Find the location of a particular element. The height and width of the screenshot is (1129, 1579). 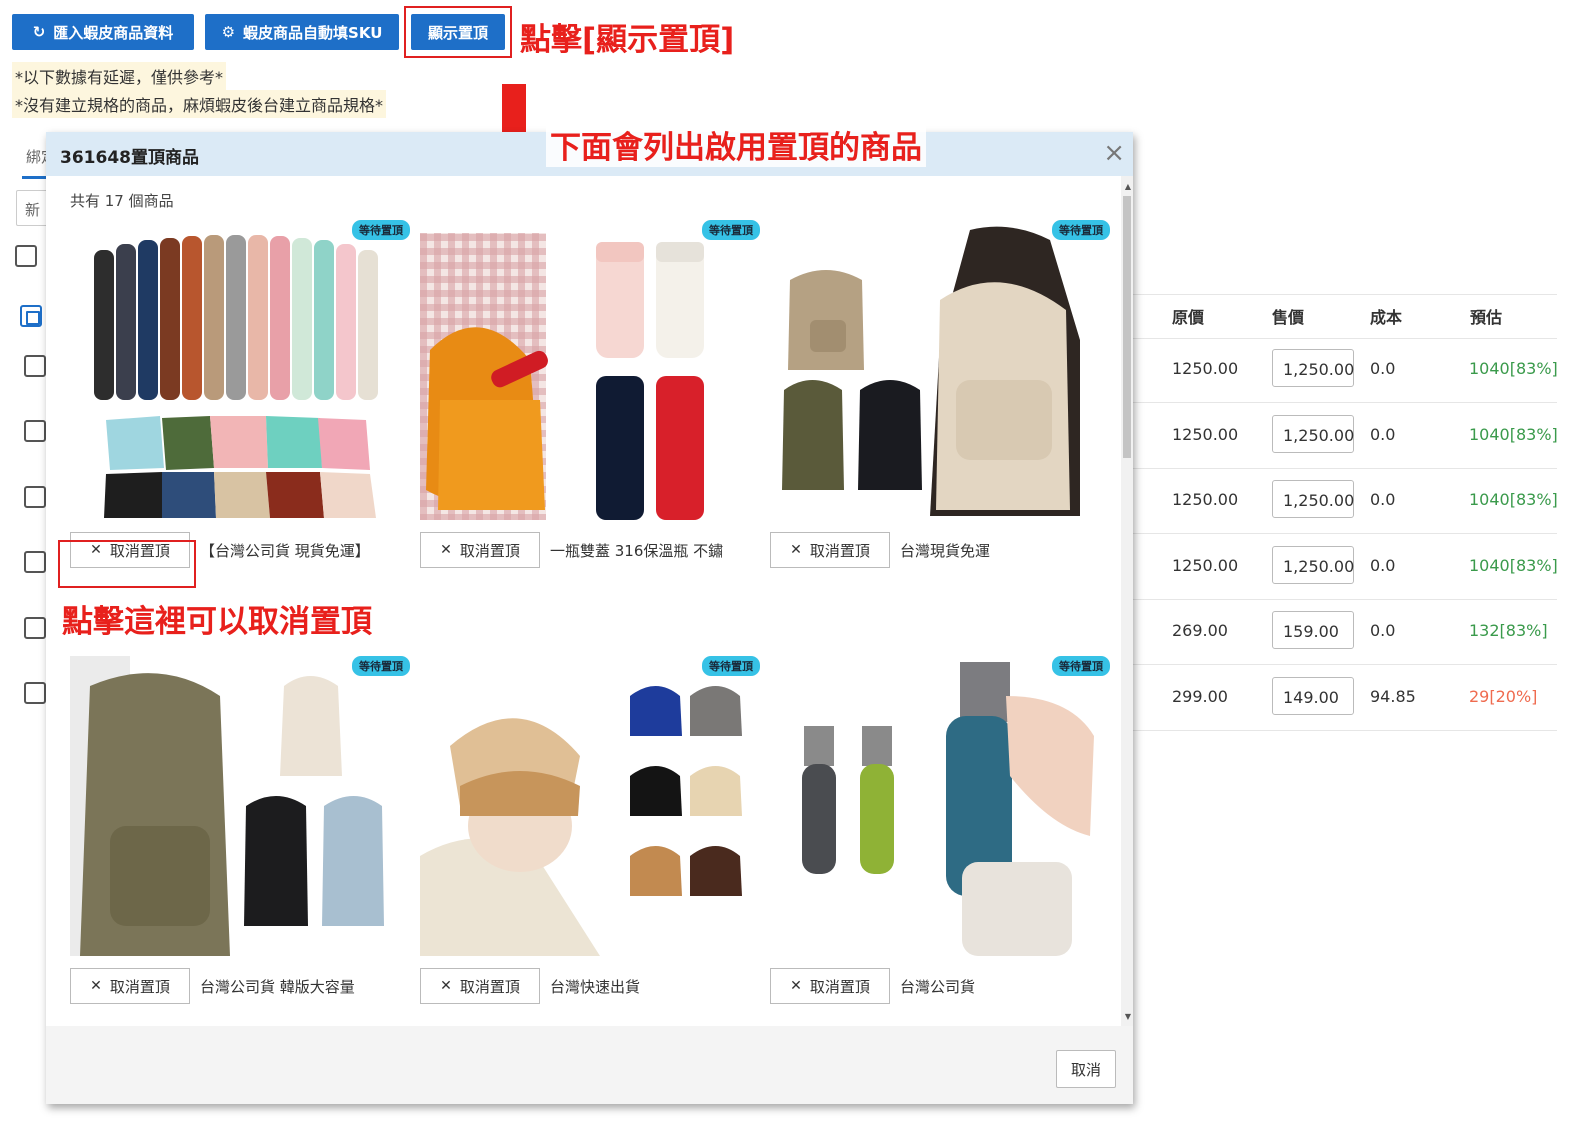

refresh-icon: ↻ is located at coordinates (39, 32).